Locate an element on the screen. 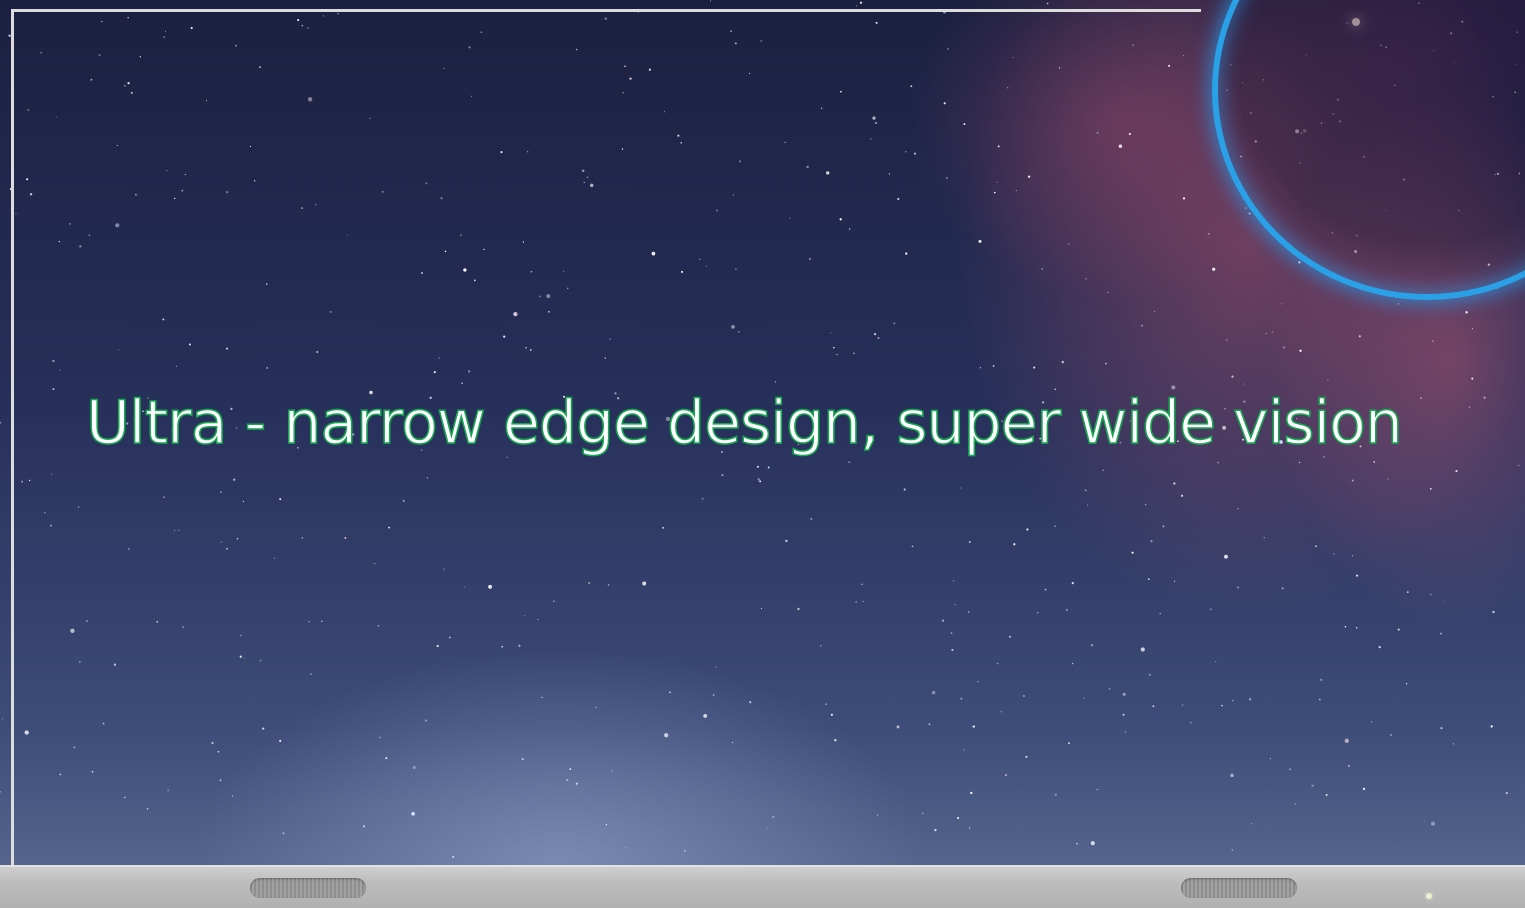 This screenshot has height=908, width=1525. right-speaker-grille is located at coordinates (1239, 888).